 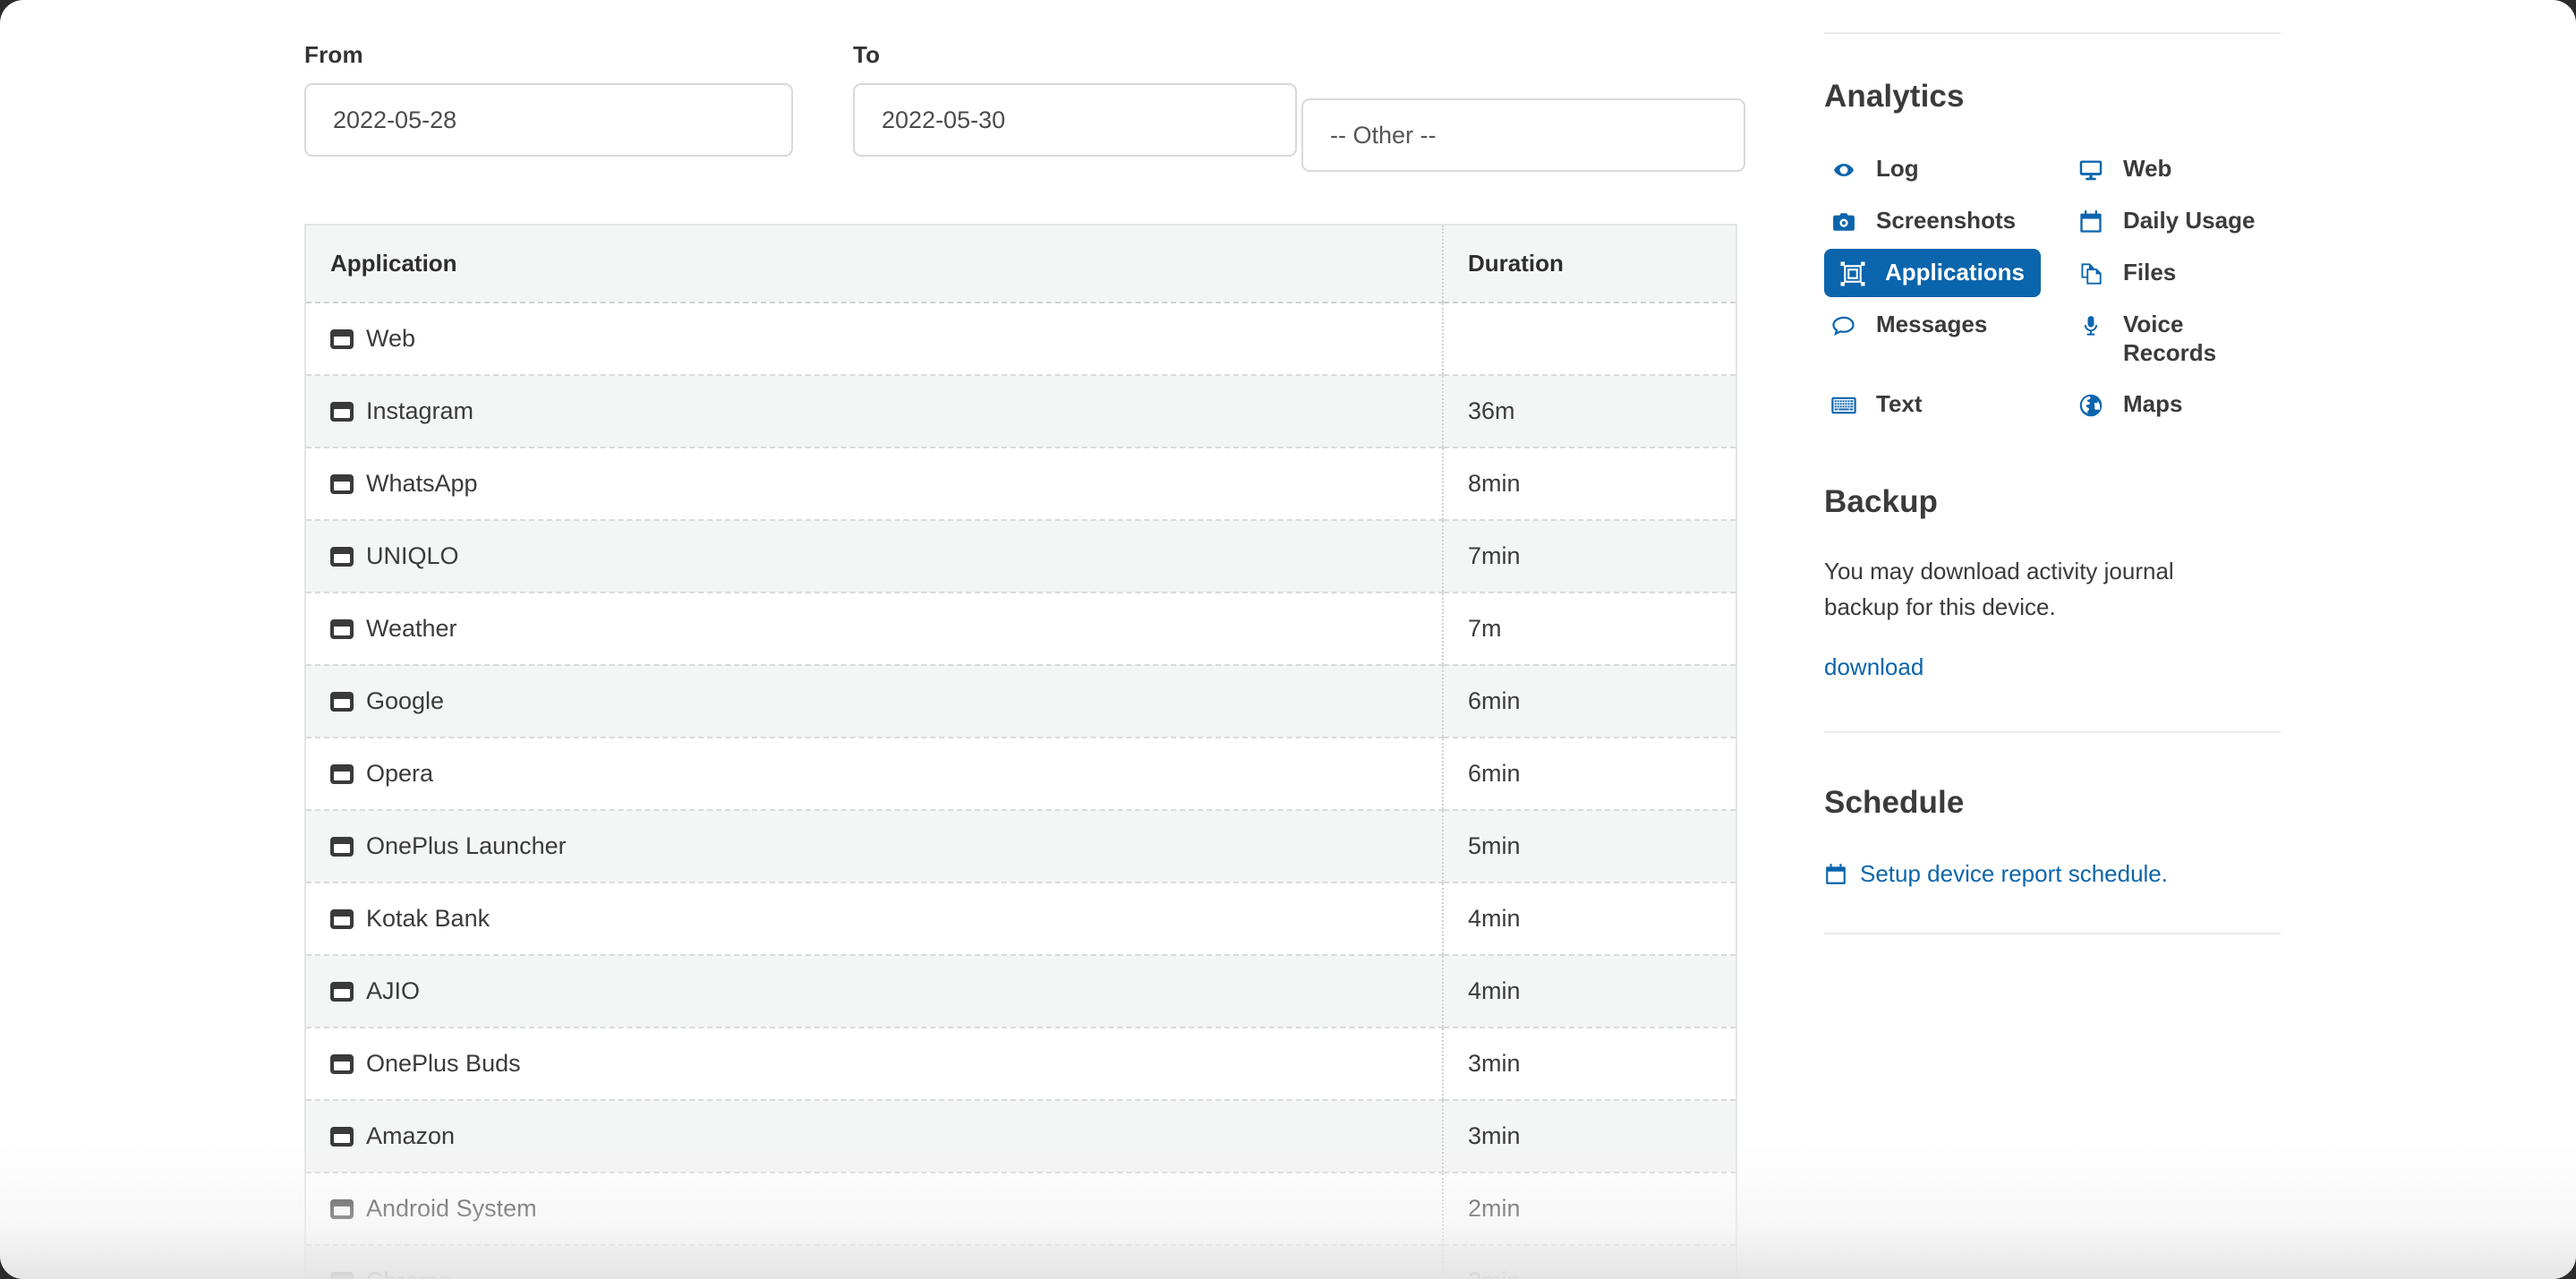 I want to click on table-row: Amazon 3min, so click(x=1020, y=1136).